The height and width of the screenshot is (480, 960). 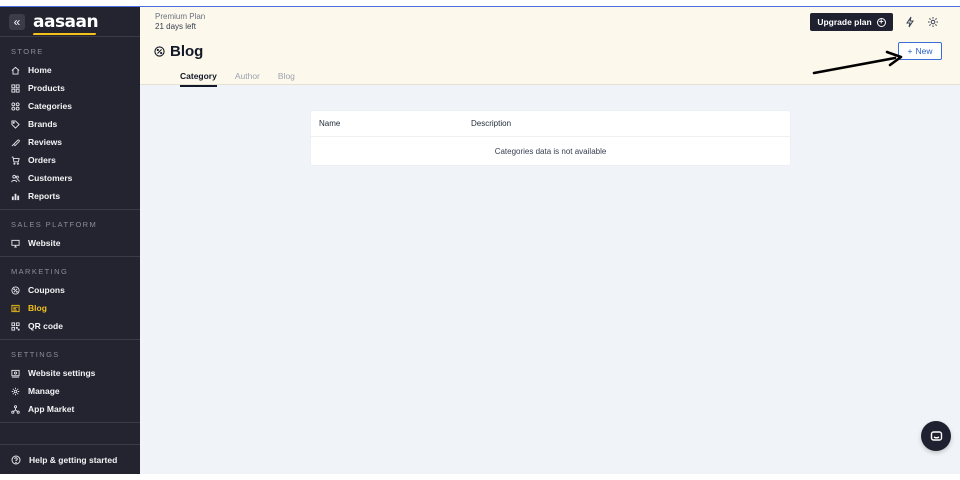 I want to click on sidebar-section-sales-platform: SALES PLATFORM Website, so click(x=70, y=233).